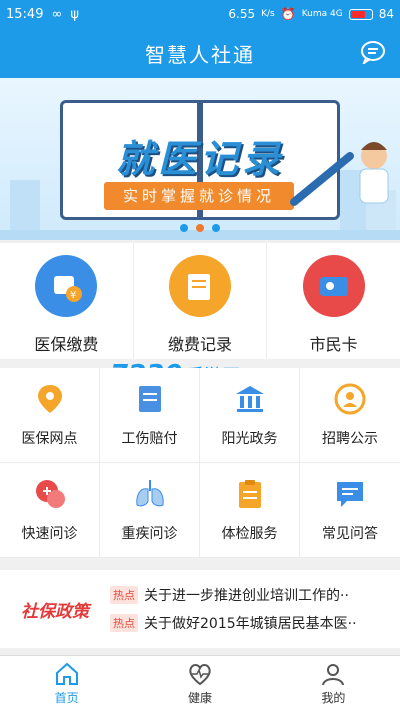  I want to click on battery-icon, so click(360, 14).